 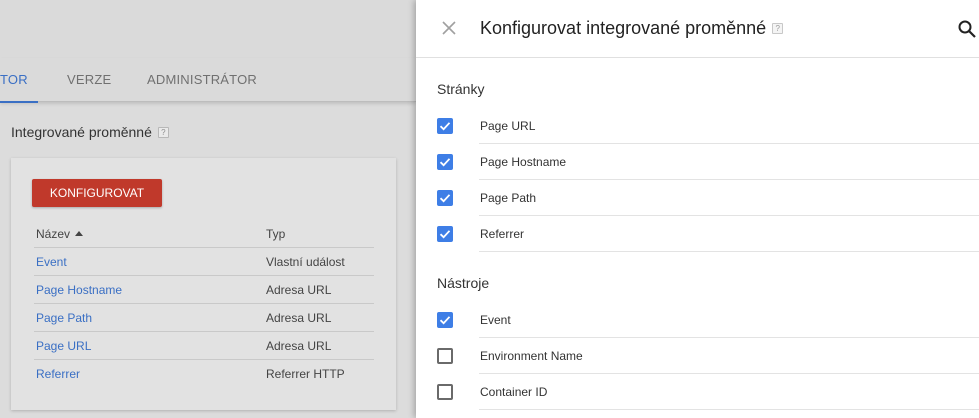 I want to click on tab-admin-label: ADMINISTRÁTOR, so click(x=202, y=79).